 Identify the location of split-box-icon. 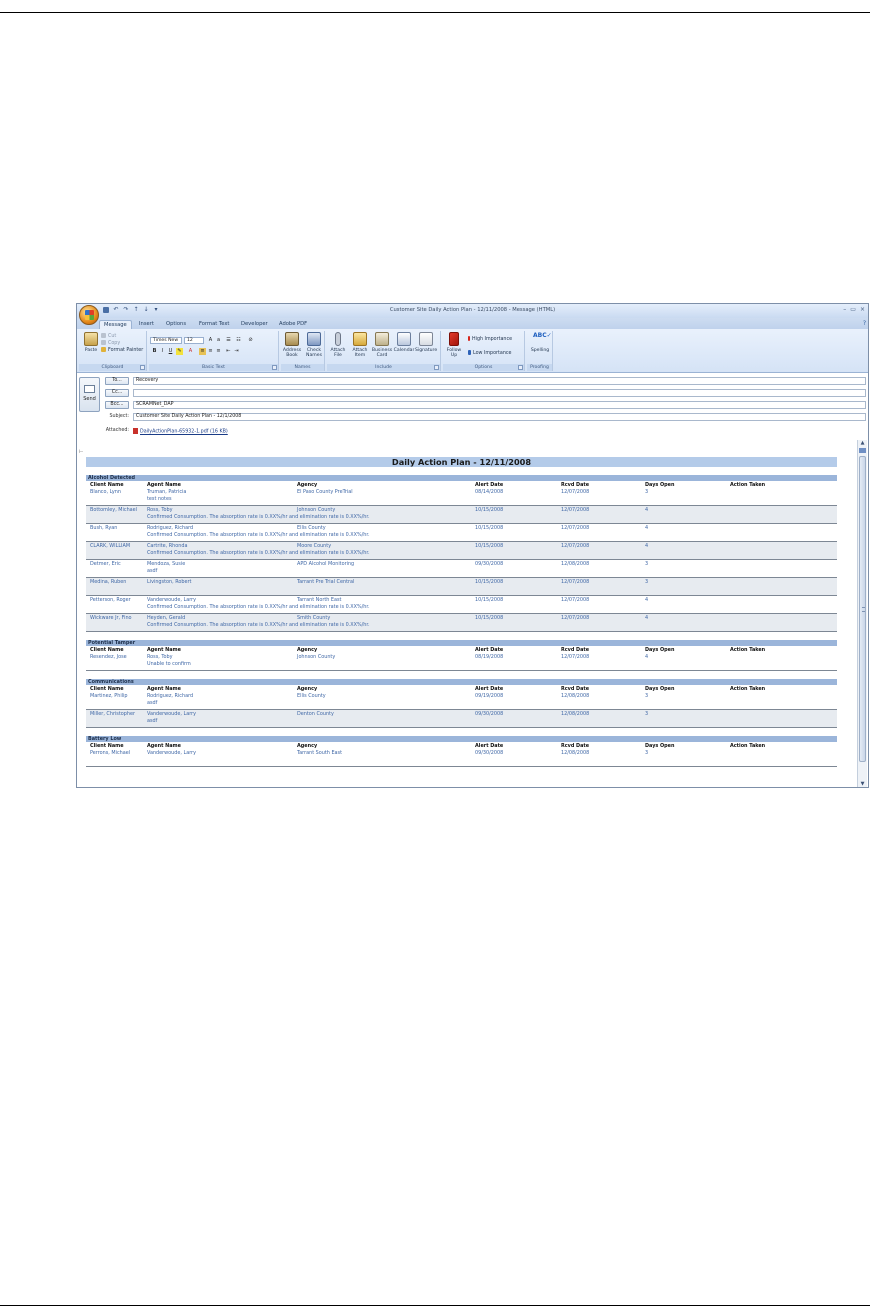
(862, 450).